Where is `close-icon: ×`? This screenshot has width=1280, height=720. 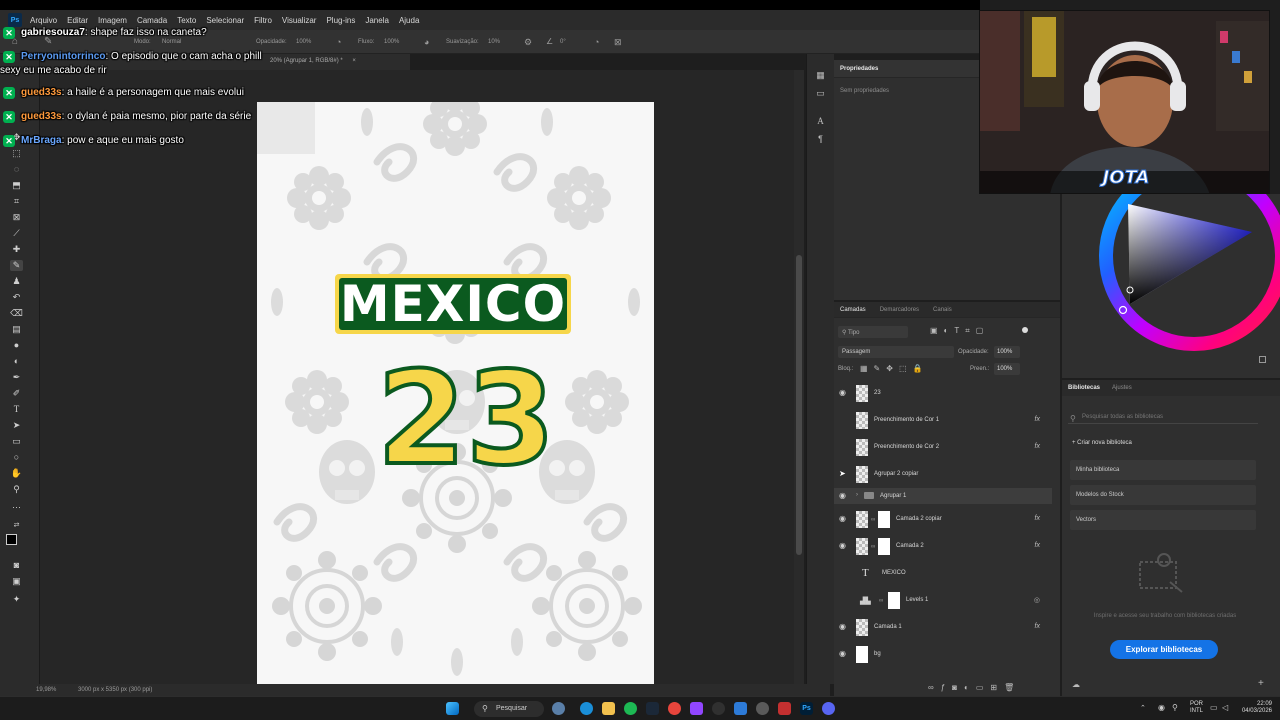
close-icon: × is located at coordinates (354, 61).